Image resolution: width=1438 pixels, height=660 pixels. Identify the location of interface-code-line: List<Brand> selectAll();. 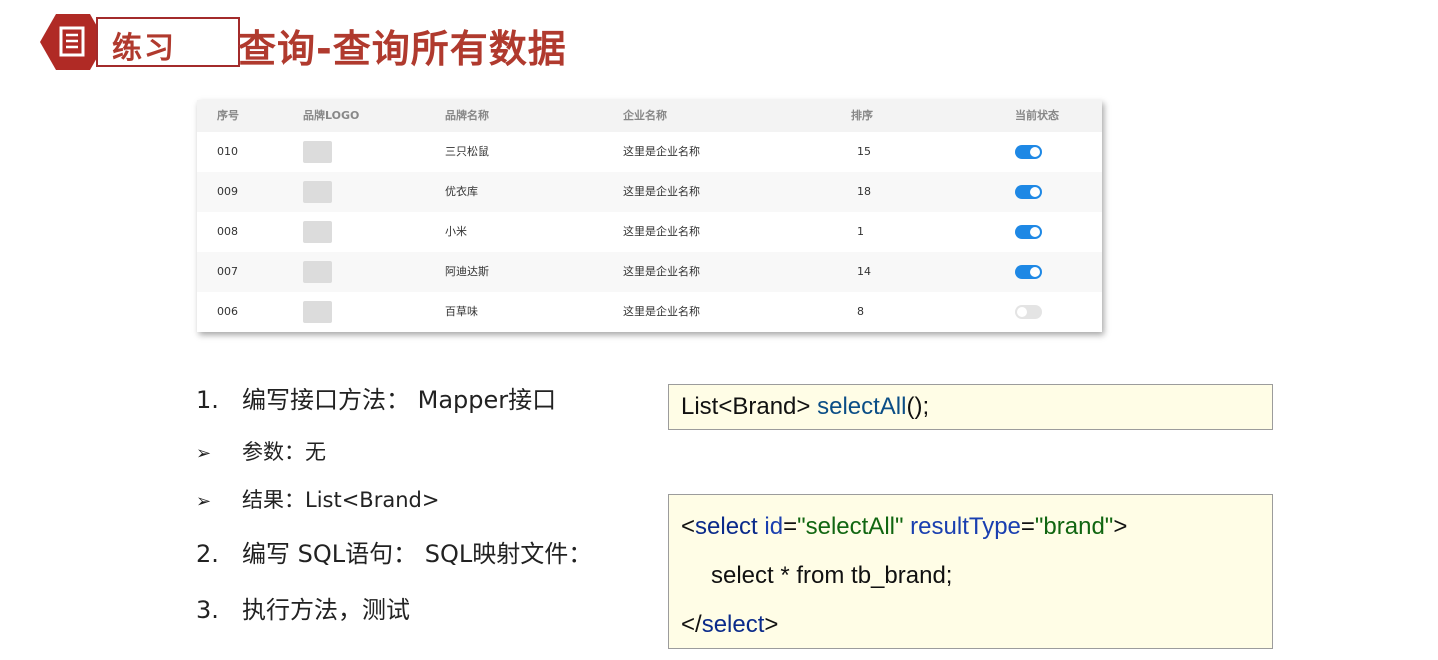
(805, 407).